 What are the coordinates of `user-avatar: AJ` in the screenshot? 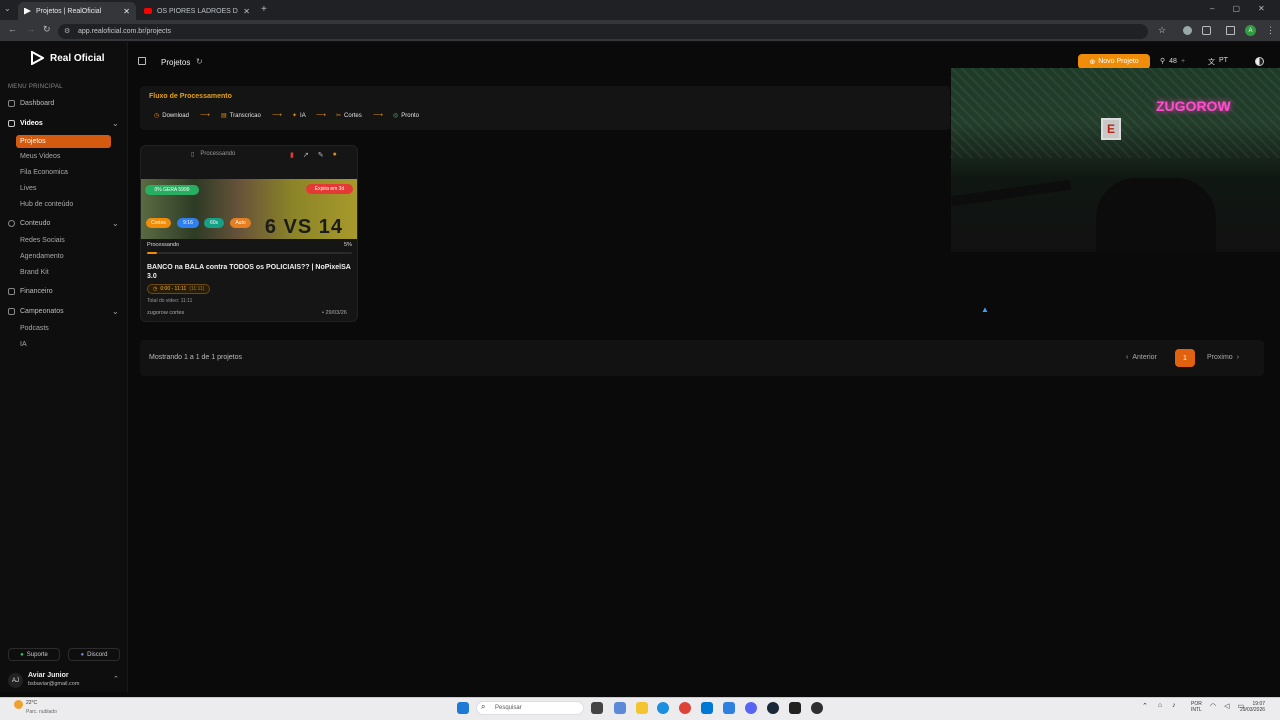 It's located at (15, 680).